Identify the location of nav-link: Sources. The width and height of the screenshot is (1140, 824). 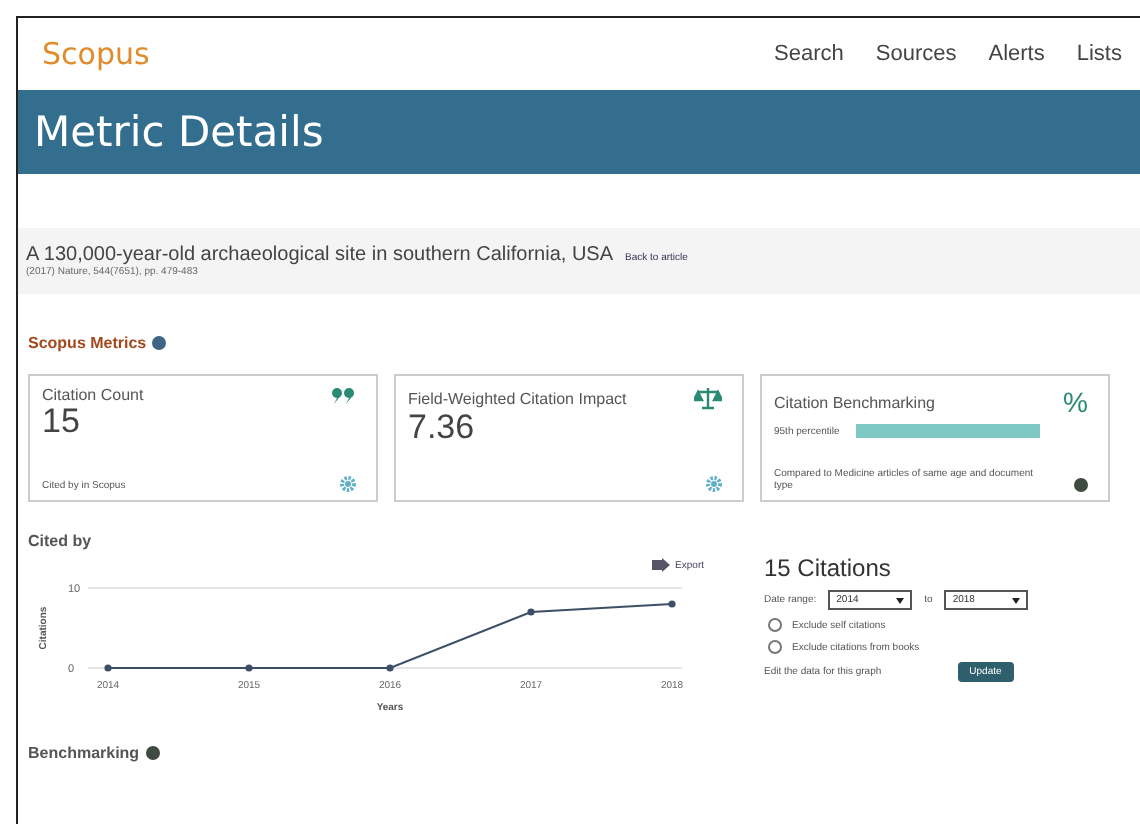
(916, 54).